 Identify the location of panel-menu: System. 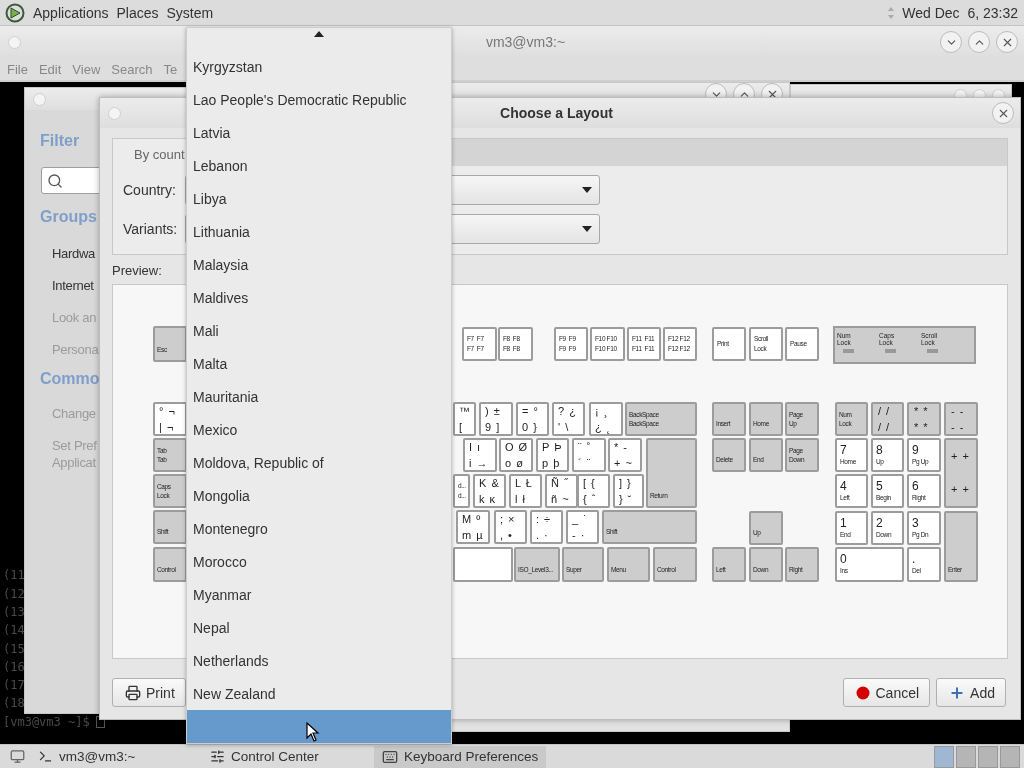
(190, 12).